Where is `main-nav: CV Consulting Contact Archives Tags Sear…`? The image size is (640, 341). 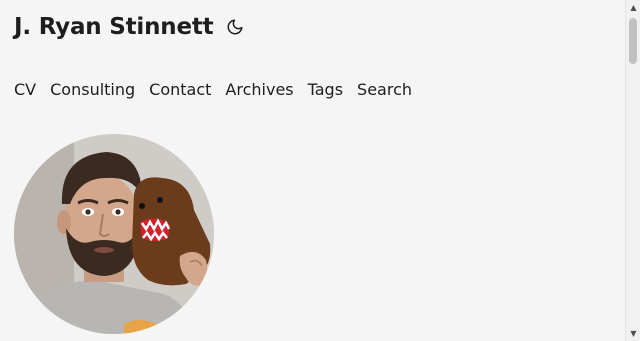
main-nav: CV Consulting Contact Archives Tags Sear… is located at coordinates (220, 90).